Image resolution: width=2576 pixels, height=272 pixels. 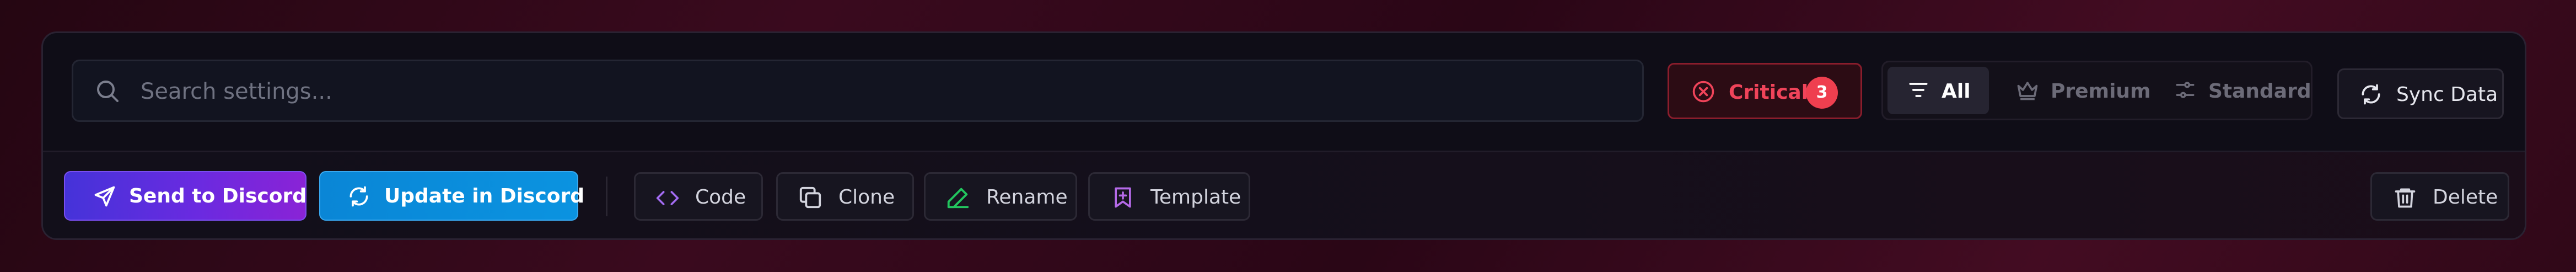 What do you see at coordinates (2101, 91) in the screenshot?
I see `tab-premium-label: Premium` at bounding box center [2101, 91].